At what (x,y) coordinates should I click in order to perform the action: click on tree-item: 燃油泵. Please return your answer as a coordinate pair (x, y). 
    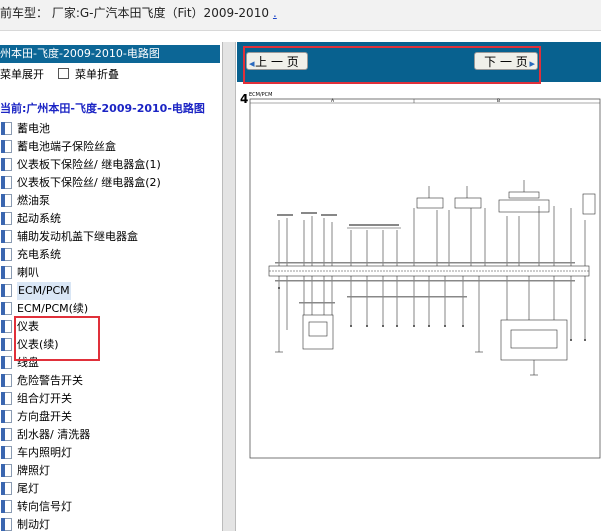
    Looking at the image, I should click on (110, 201).